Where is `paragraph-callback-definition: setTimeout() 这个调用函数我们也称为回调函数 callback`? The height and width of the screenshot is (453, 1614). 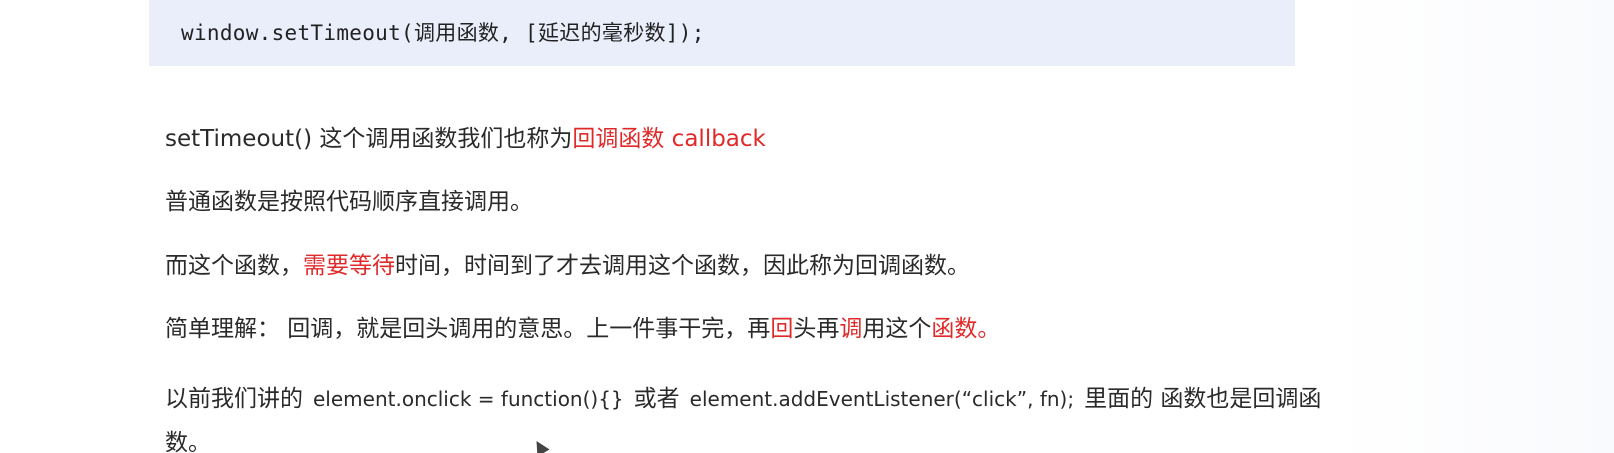
paragraph-callback-definition: setTimeout() 这个调用函数我们也称为回调函数 callback is located at coordinates (465, 139).